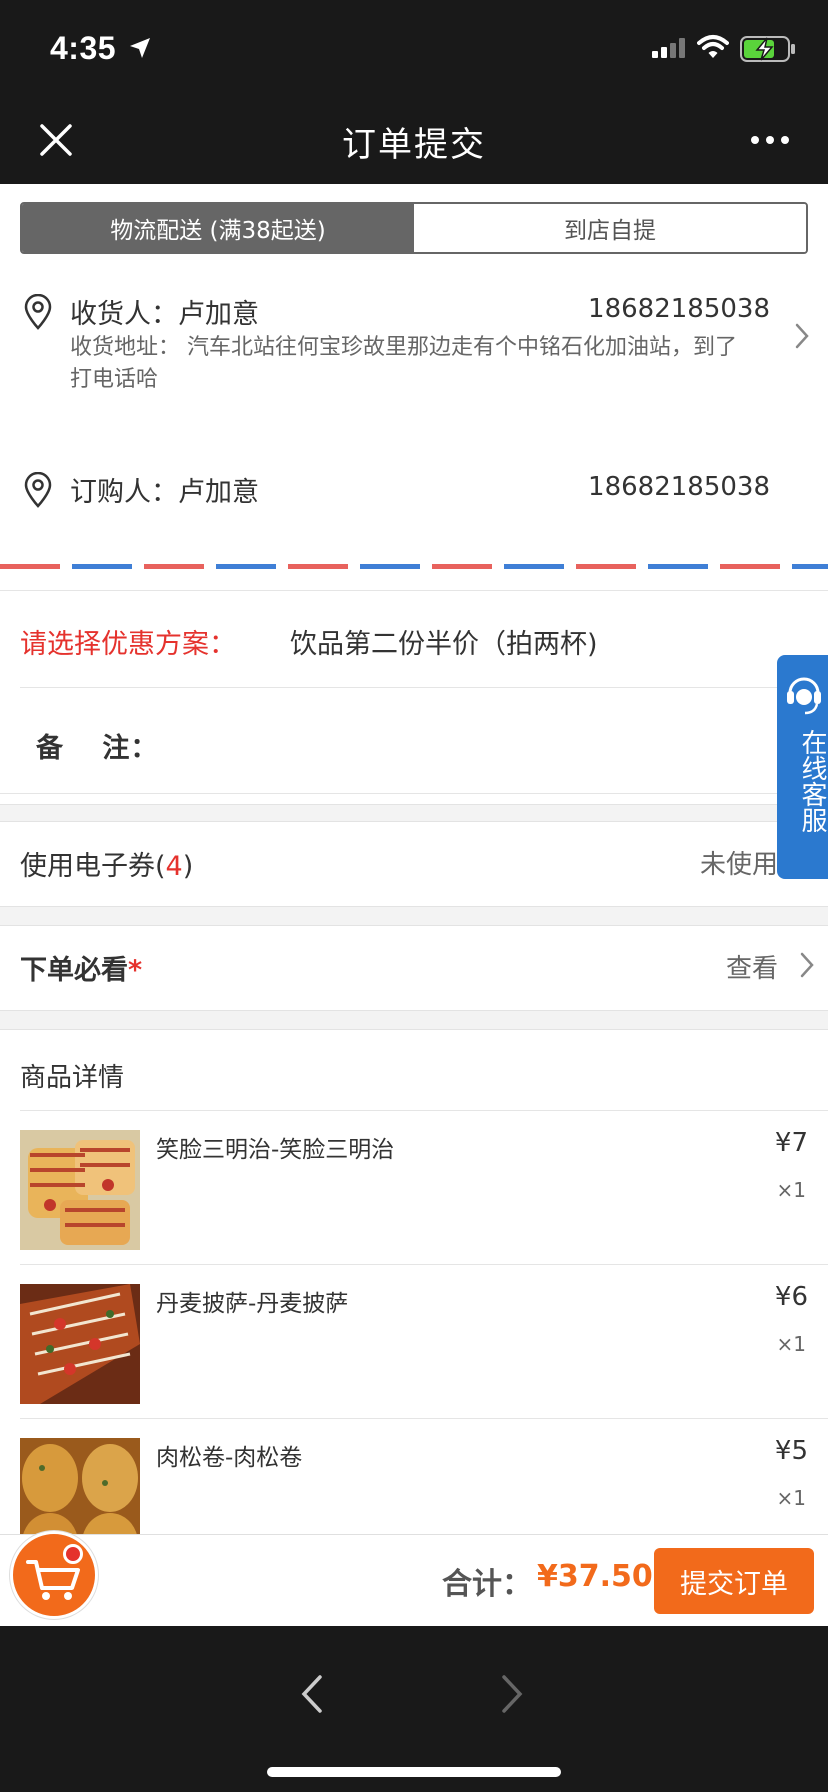 The width and height of the screenshot is (828, 1792). Describe the element at coordinates (595, 1576) in the screenshot. I see `total-amount: ¥37.50` at that location.